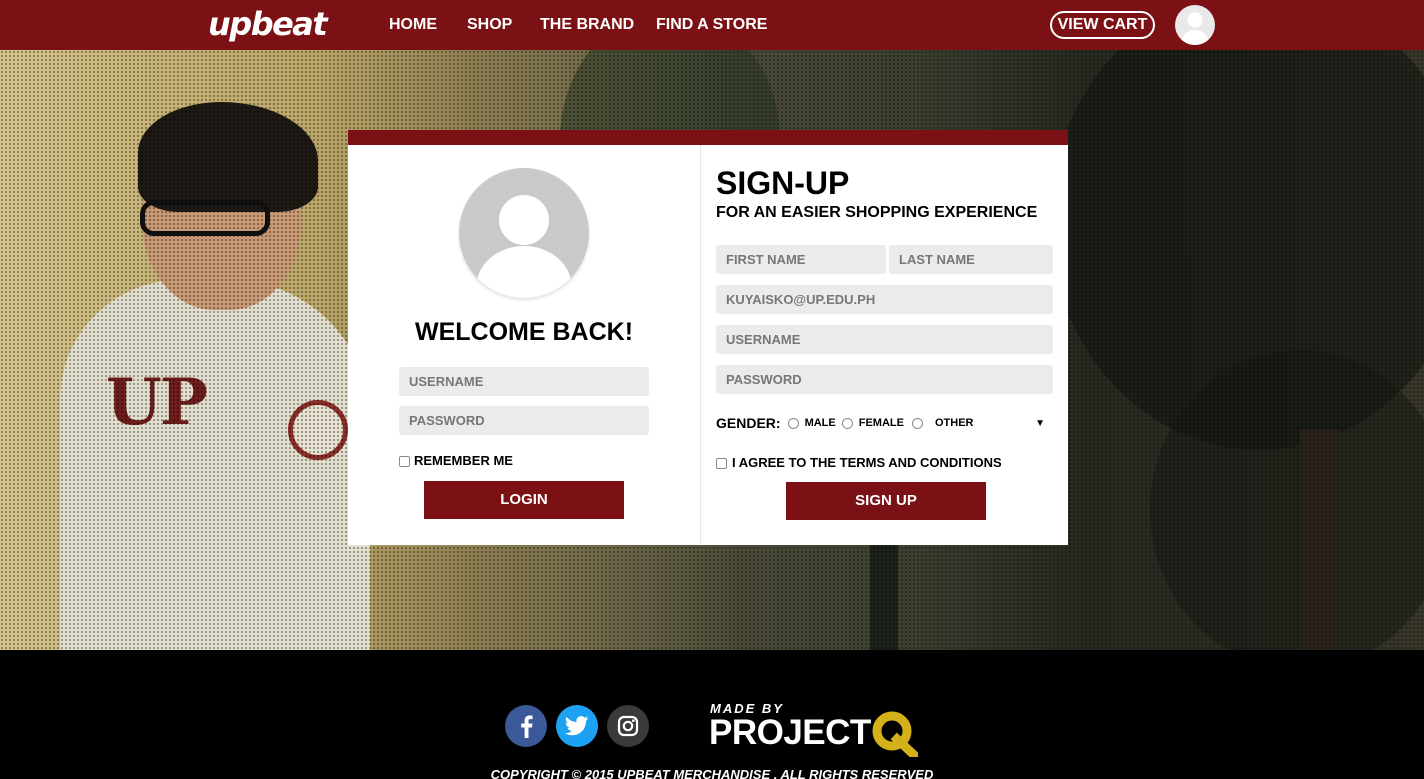 The width and height of the screenshot is (1424, 779). What do you see at coordinates (587, 25) in the screenshot?
I see `nav-link-the-brand: THE BRAND` at bounding box center [587, 25].